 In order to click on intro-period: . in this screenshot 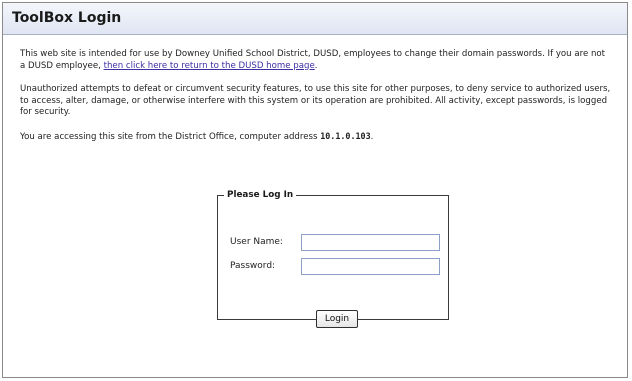, I will do `click(316, 65)`.